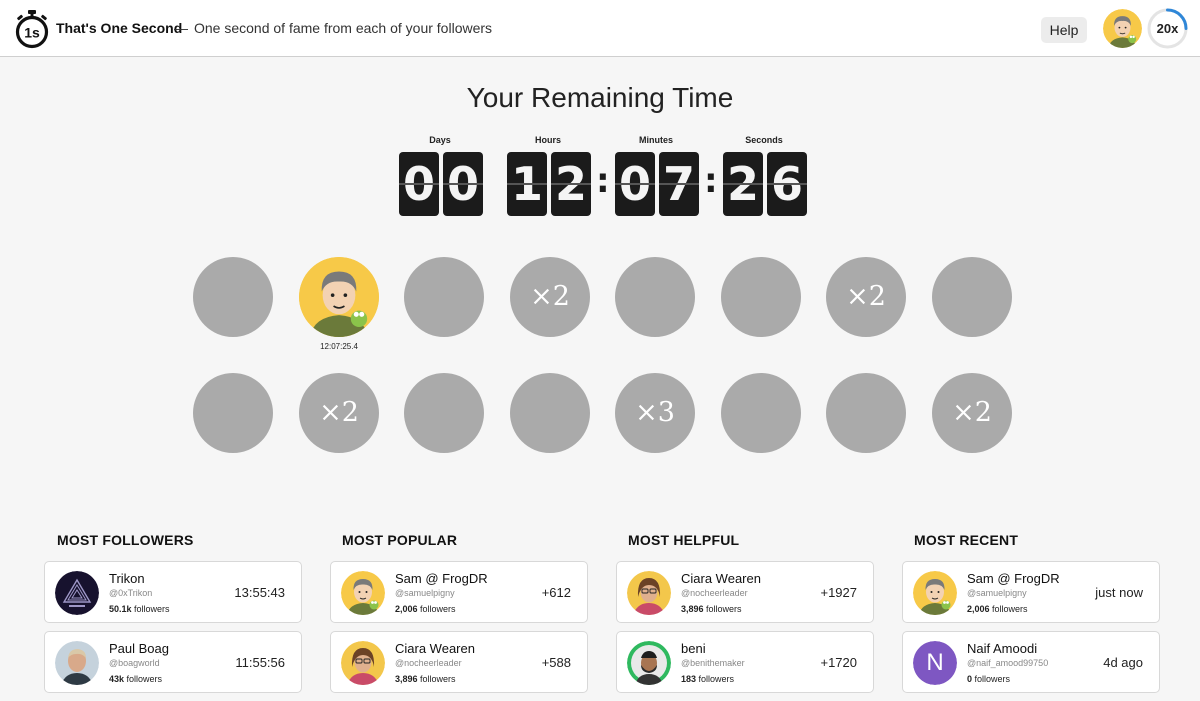  What do you see at coordinates (419, 184) in the screenshot?
I see `days-digit-1: 0` at bounding box center [419, 184].